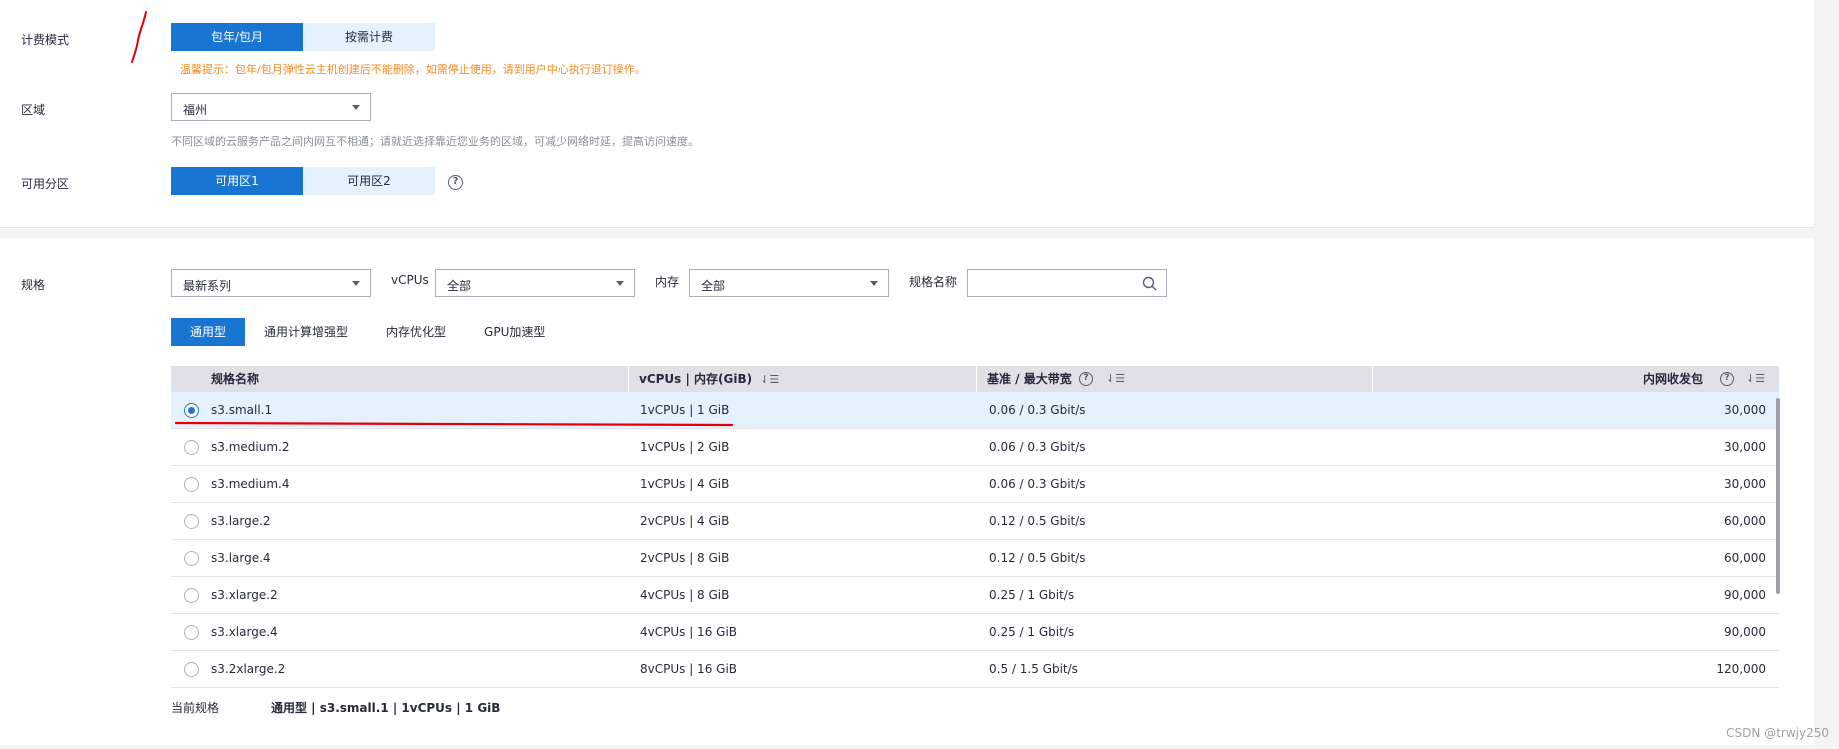  I want to click on cell-pps: 90,000, so click(1745, 632).